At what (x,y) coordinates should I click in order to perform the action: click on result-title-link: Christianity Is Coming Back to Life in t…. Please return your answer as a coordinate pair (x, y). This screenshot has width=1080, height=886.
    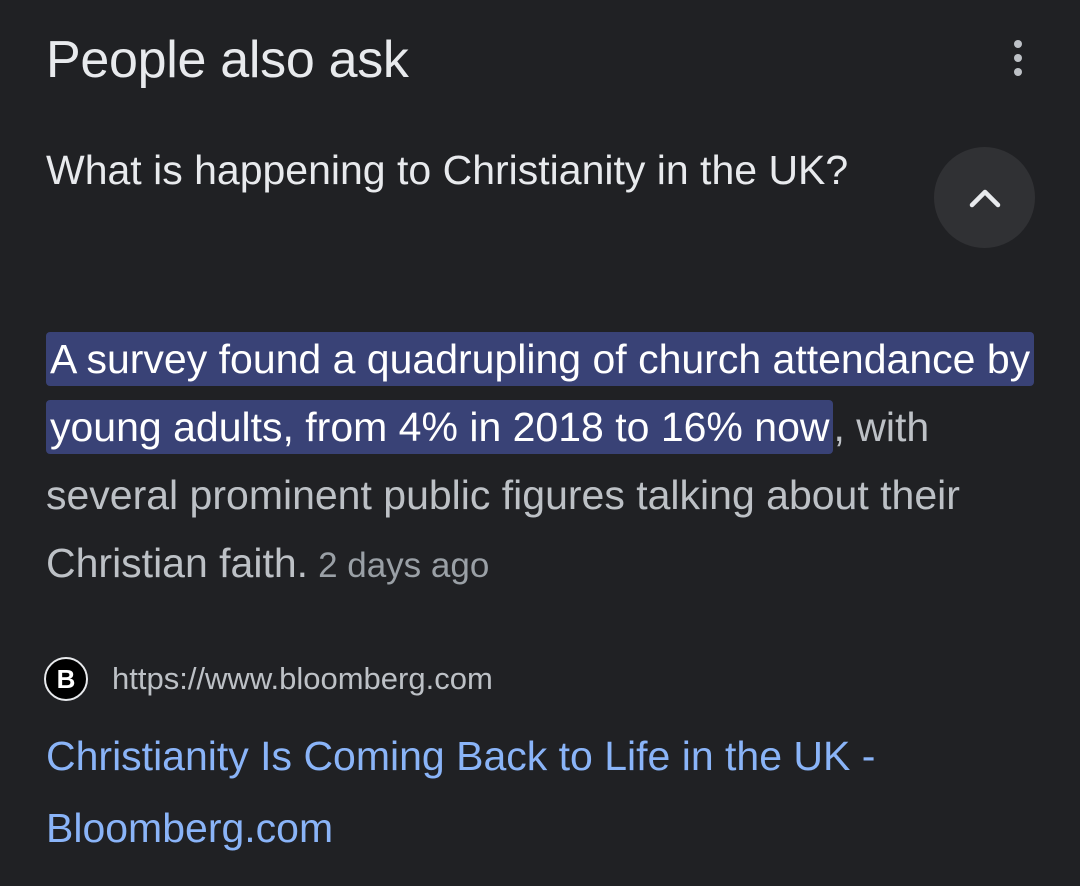
    Looking at the image, I should click on (526, 792).